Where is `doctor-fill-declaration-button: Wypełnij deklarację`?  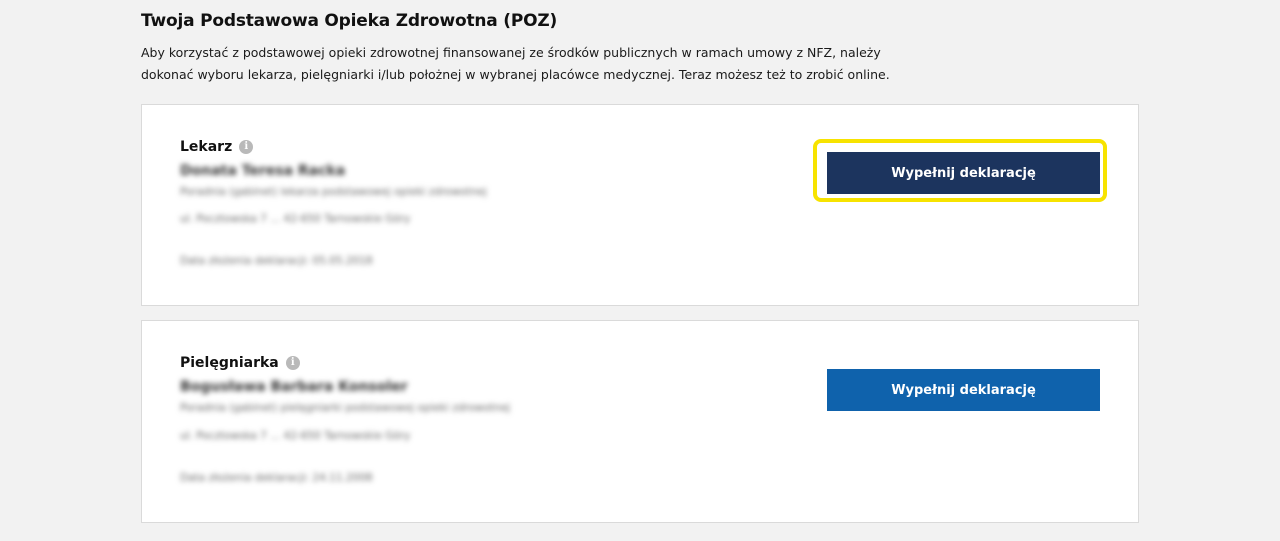
doctor-fill-declaration-button: Wypełnij deklarację is located at coordinates (963, 173).